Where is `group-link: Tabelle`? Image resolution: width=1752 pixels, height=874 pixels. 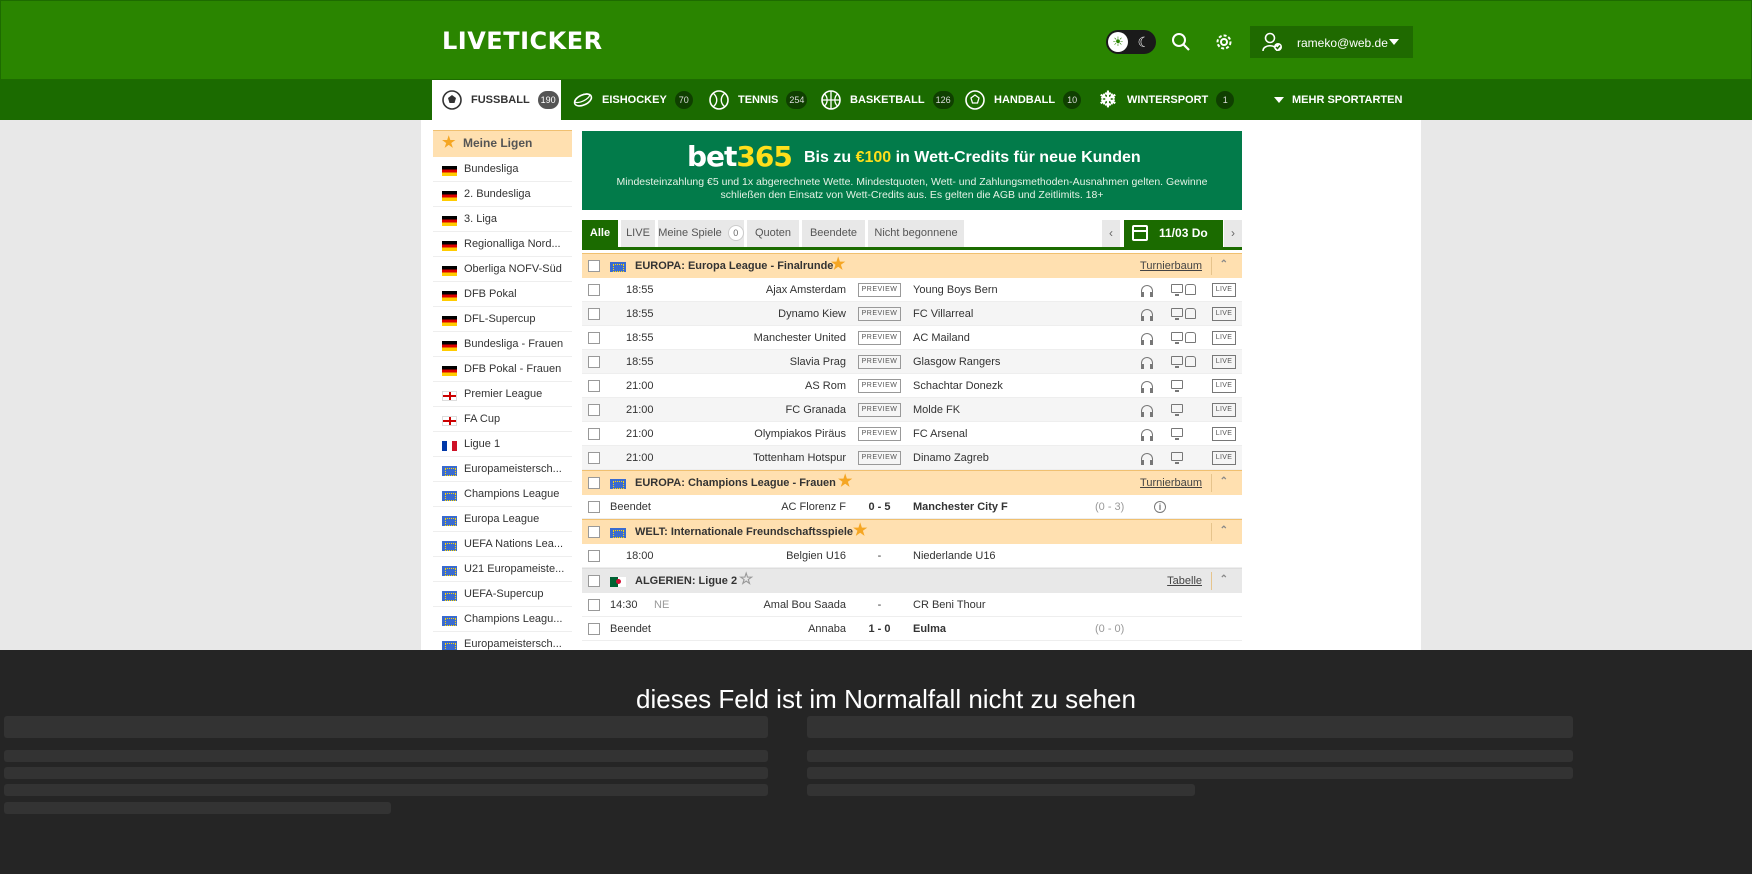 group-link: Tabelle is located at coordinates (1184, 581).